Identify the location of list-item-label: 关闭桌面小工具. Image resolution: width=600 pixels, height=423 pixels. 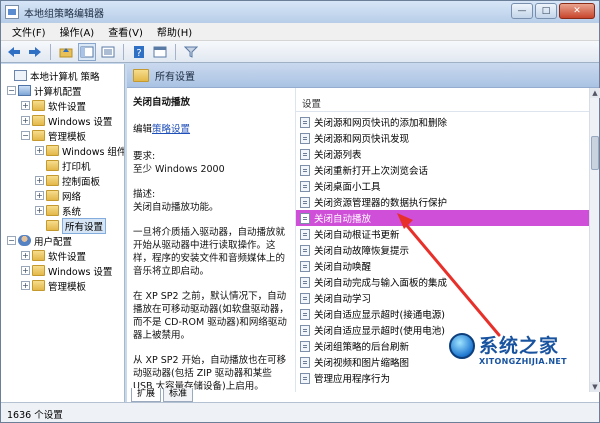
(347, 187).